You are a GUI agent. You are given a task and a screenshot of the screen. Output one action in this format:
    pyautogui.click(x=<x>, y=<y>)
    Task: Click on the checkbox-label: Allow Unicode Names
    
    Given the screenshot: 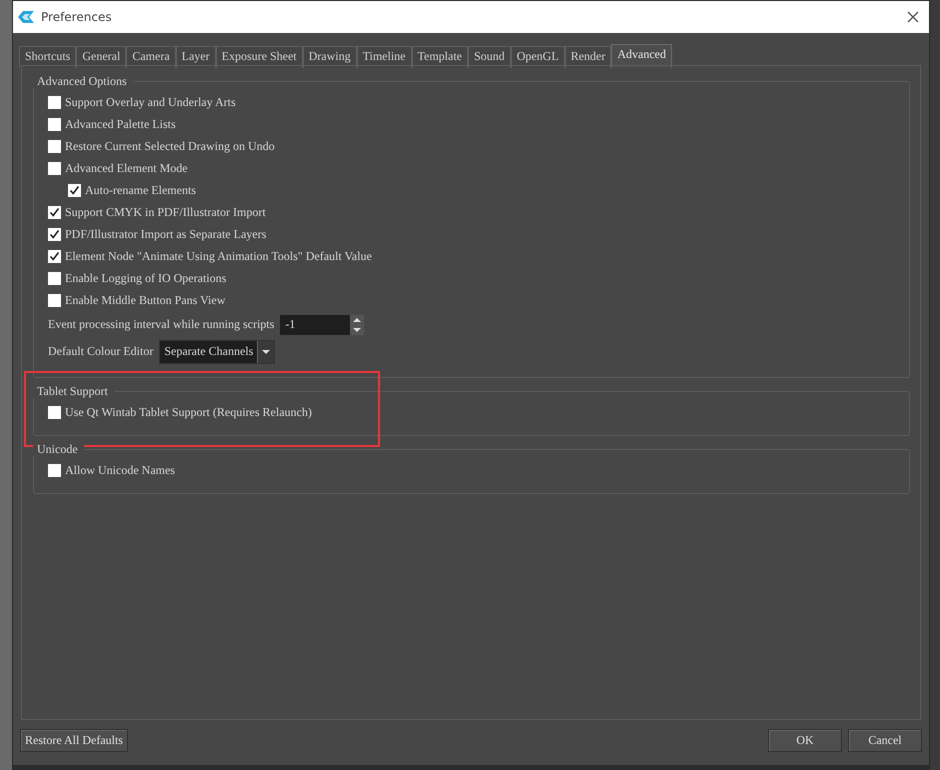 What is the action you would take?
    pyautogui.click(x=120, y=470)
    